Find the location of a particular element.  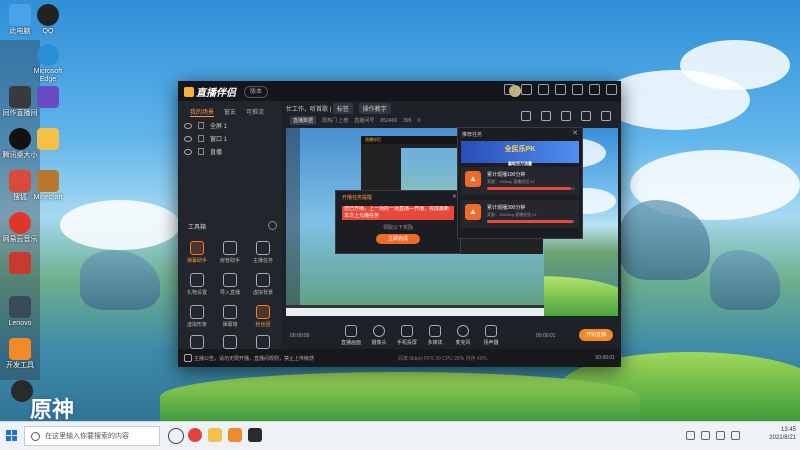

chrome-icon is located at coordinates (195, 435).